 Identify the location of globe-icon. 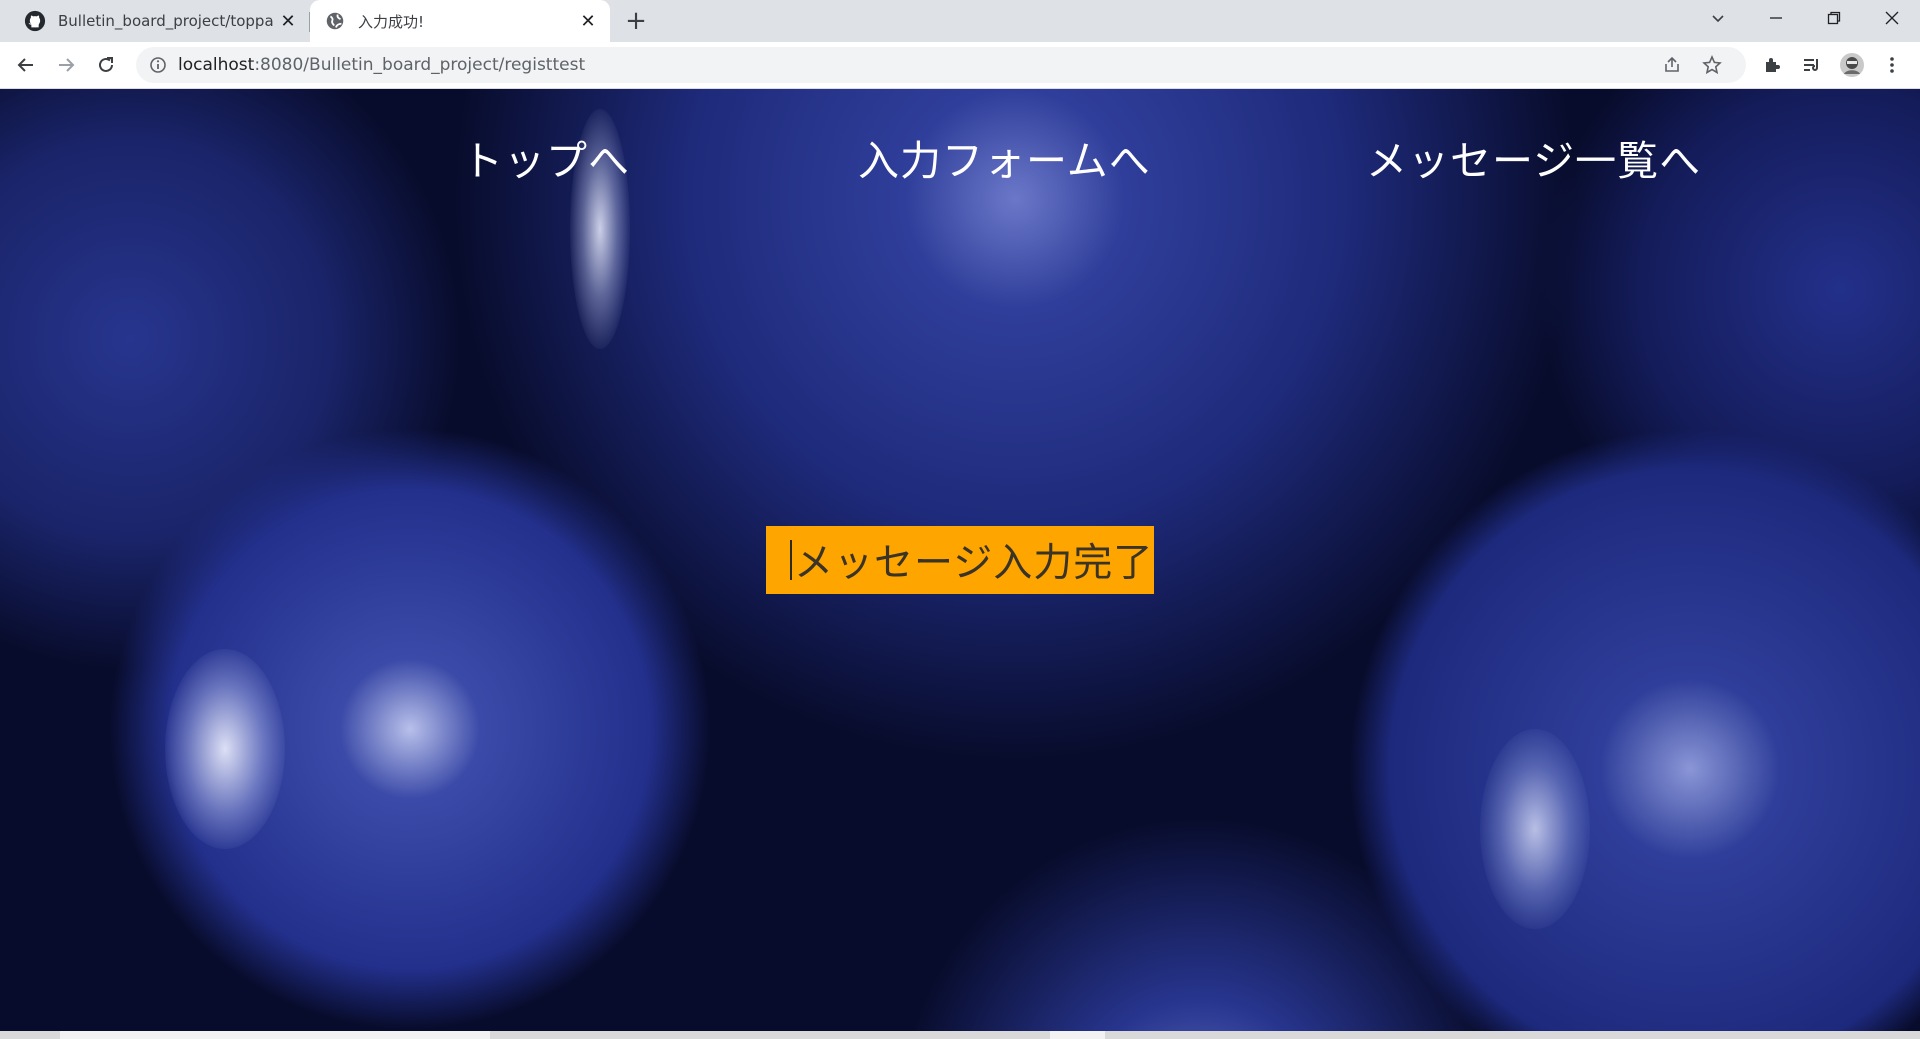
(335, 21).